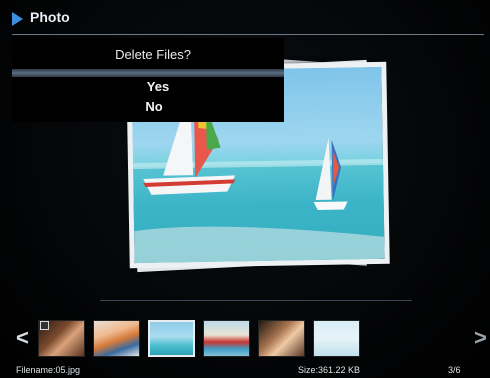 The image size is (490, 378). What do you see at coordinates (48, 370) in the screenshot?
I see `filename-label: Filename:05.jpg` at bounding box center [48, 370].